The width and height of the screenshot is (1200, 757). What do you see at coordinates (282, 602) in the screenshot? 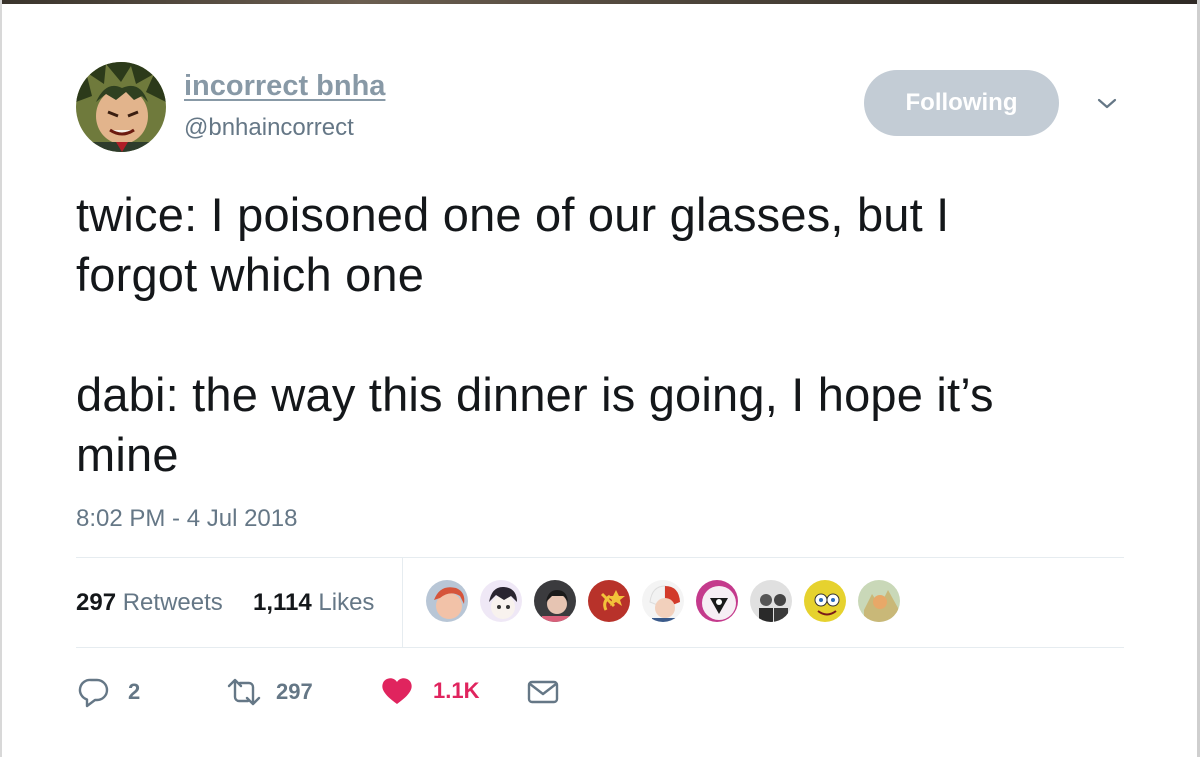
I see `likes-count: 1,114` at bounding box center [282, 602].